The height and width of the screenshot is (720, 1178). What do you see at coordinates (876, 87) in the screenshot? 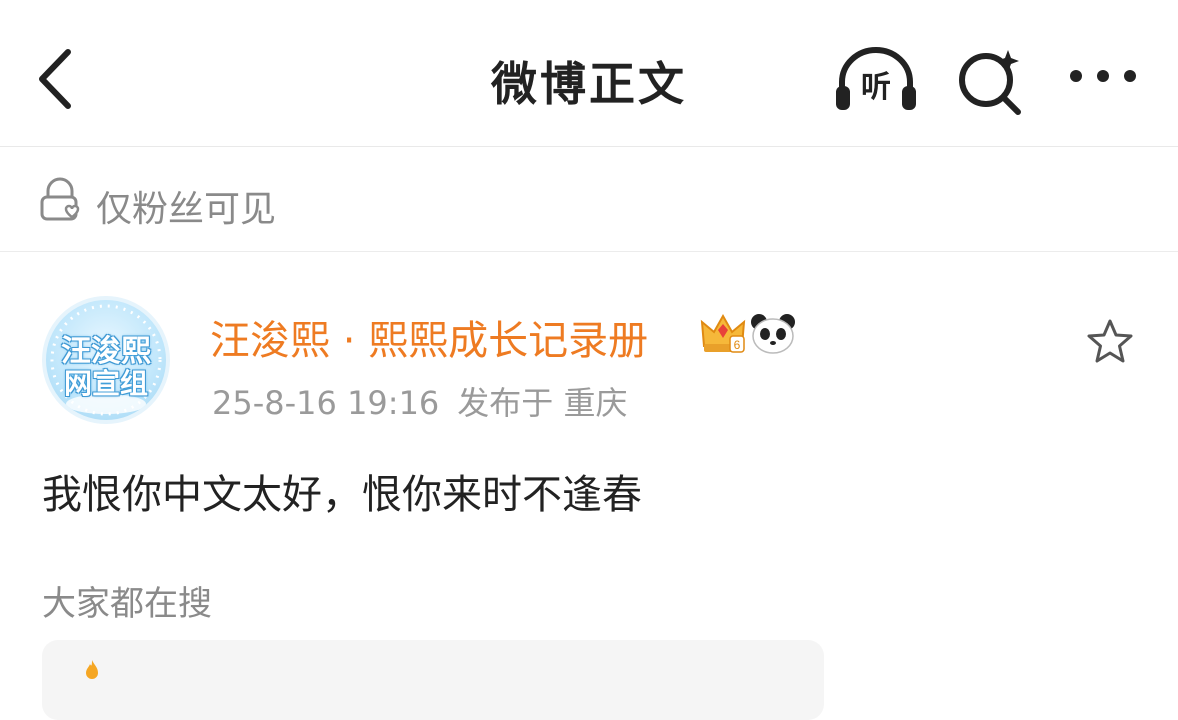
I see `listen-label: 听` at bounding box center [876, 87].